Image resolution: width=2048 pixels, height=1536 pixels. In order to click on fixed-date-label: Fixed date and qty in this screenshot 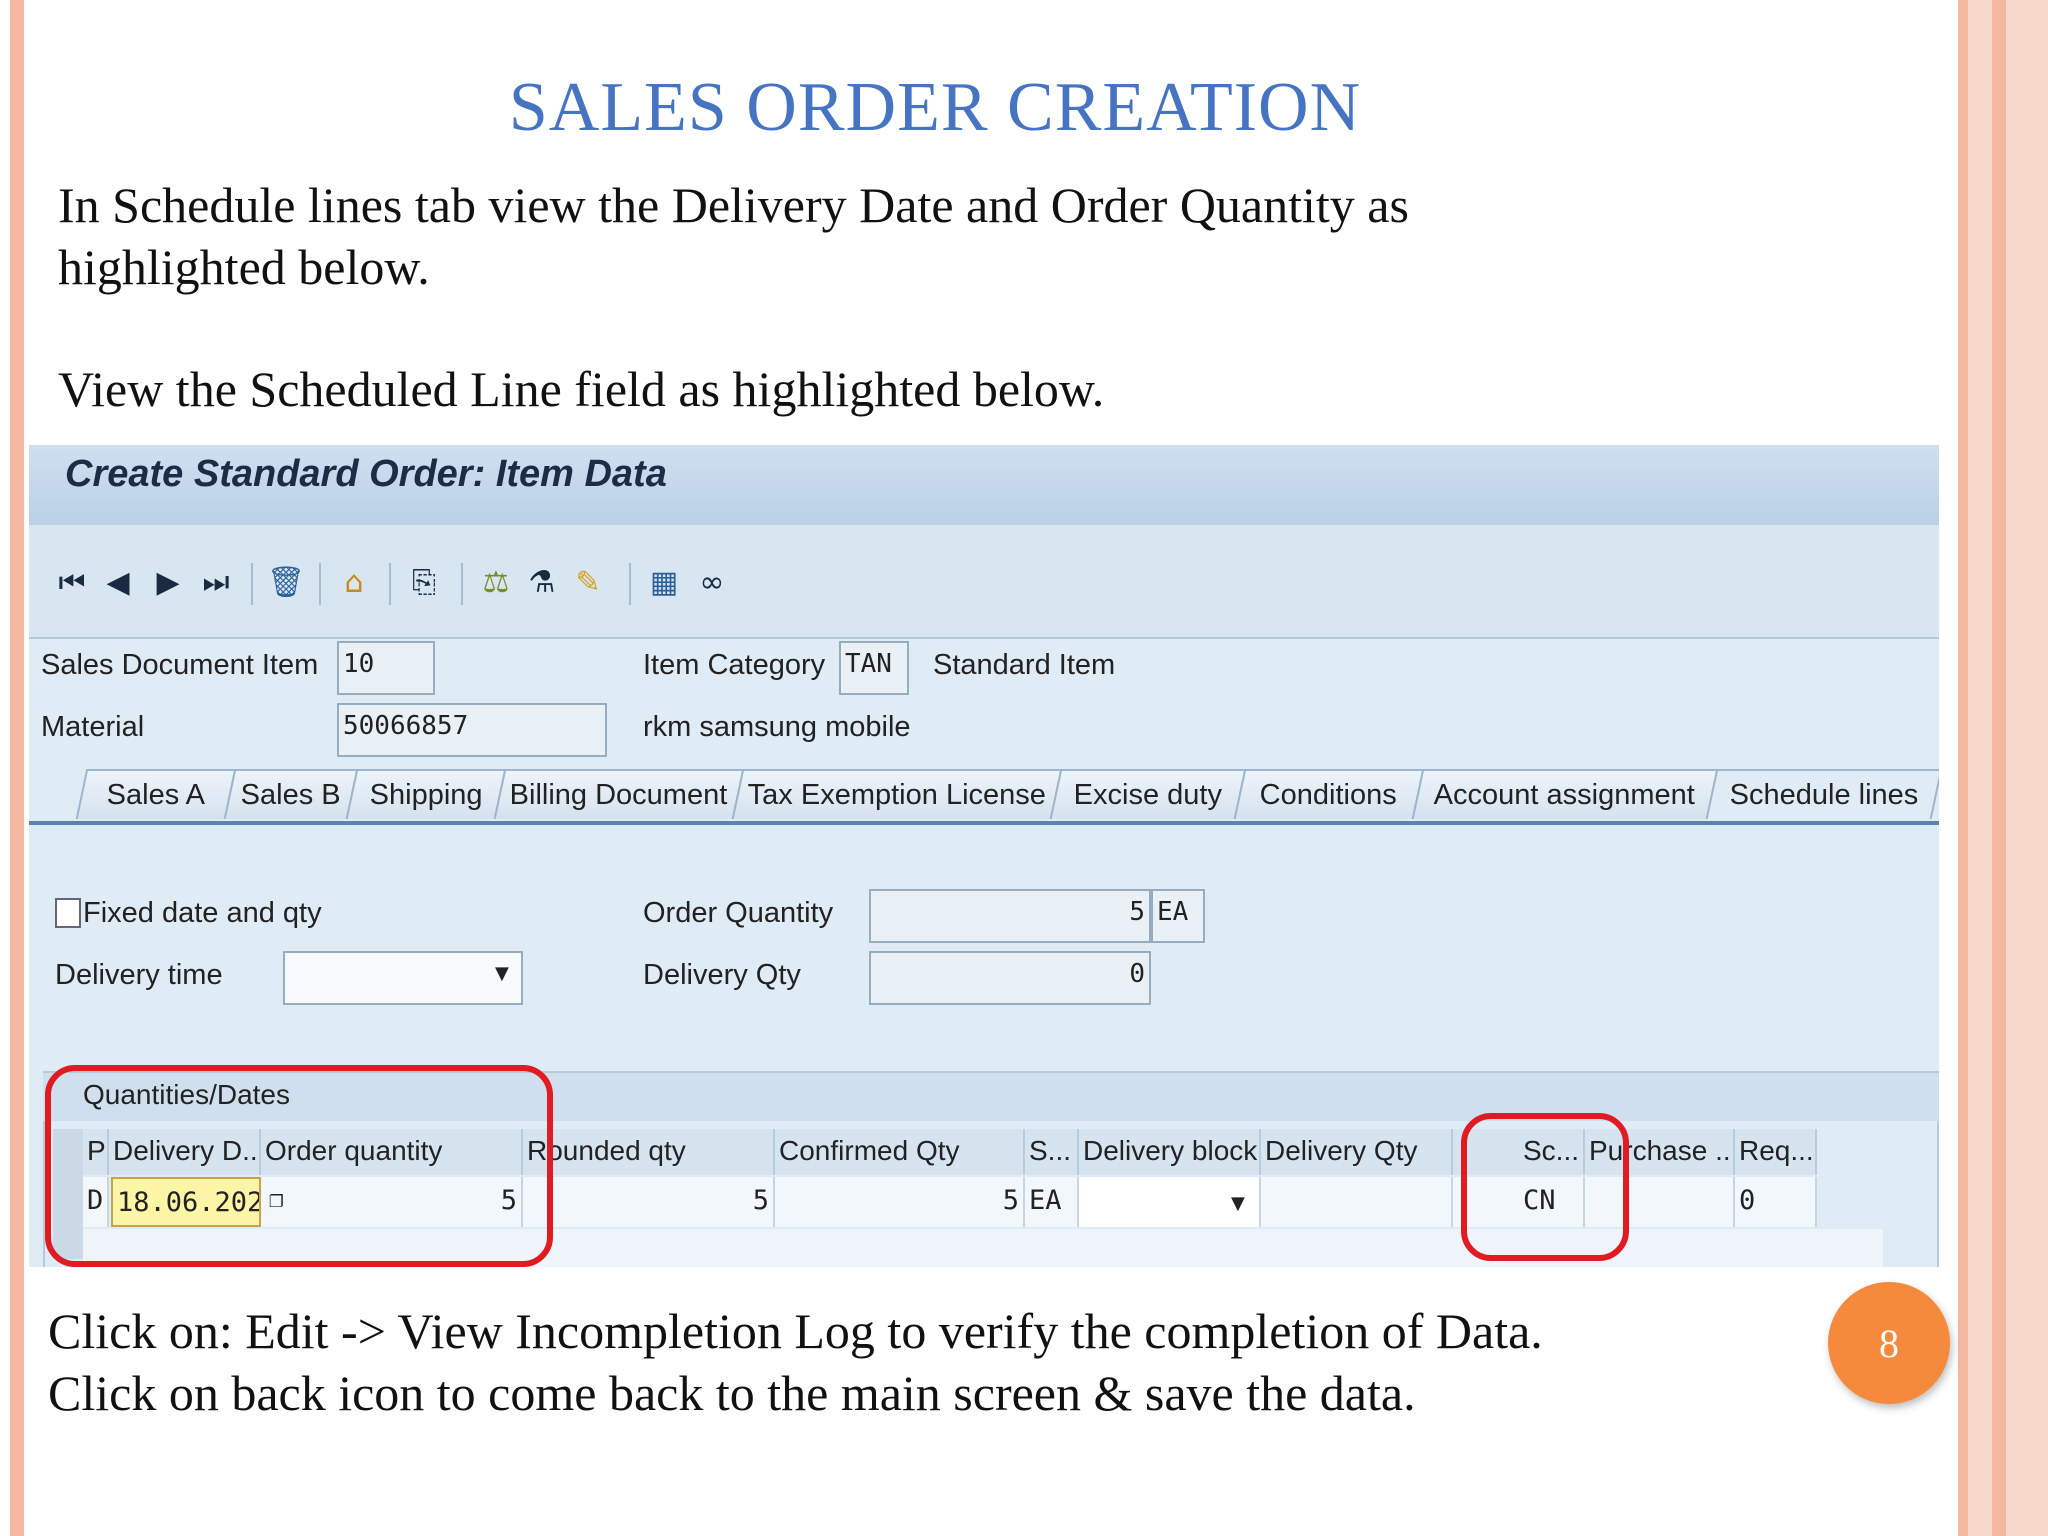, I will do `click(202, 913)`.